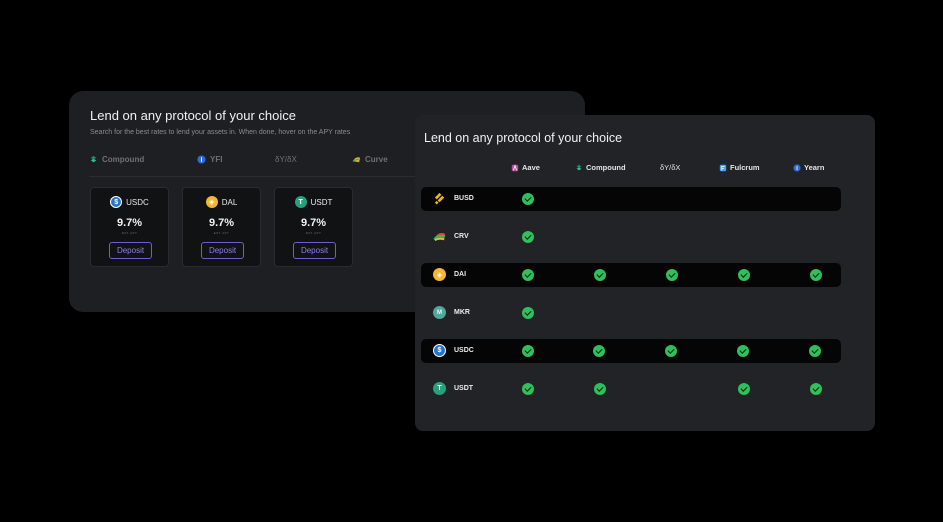 The image size is (943, 522). Describe the element at coordinates (631, 351) in the screenshot. I see `table-row-usdc: $ USDC` at that location.